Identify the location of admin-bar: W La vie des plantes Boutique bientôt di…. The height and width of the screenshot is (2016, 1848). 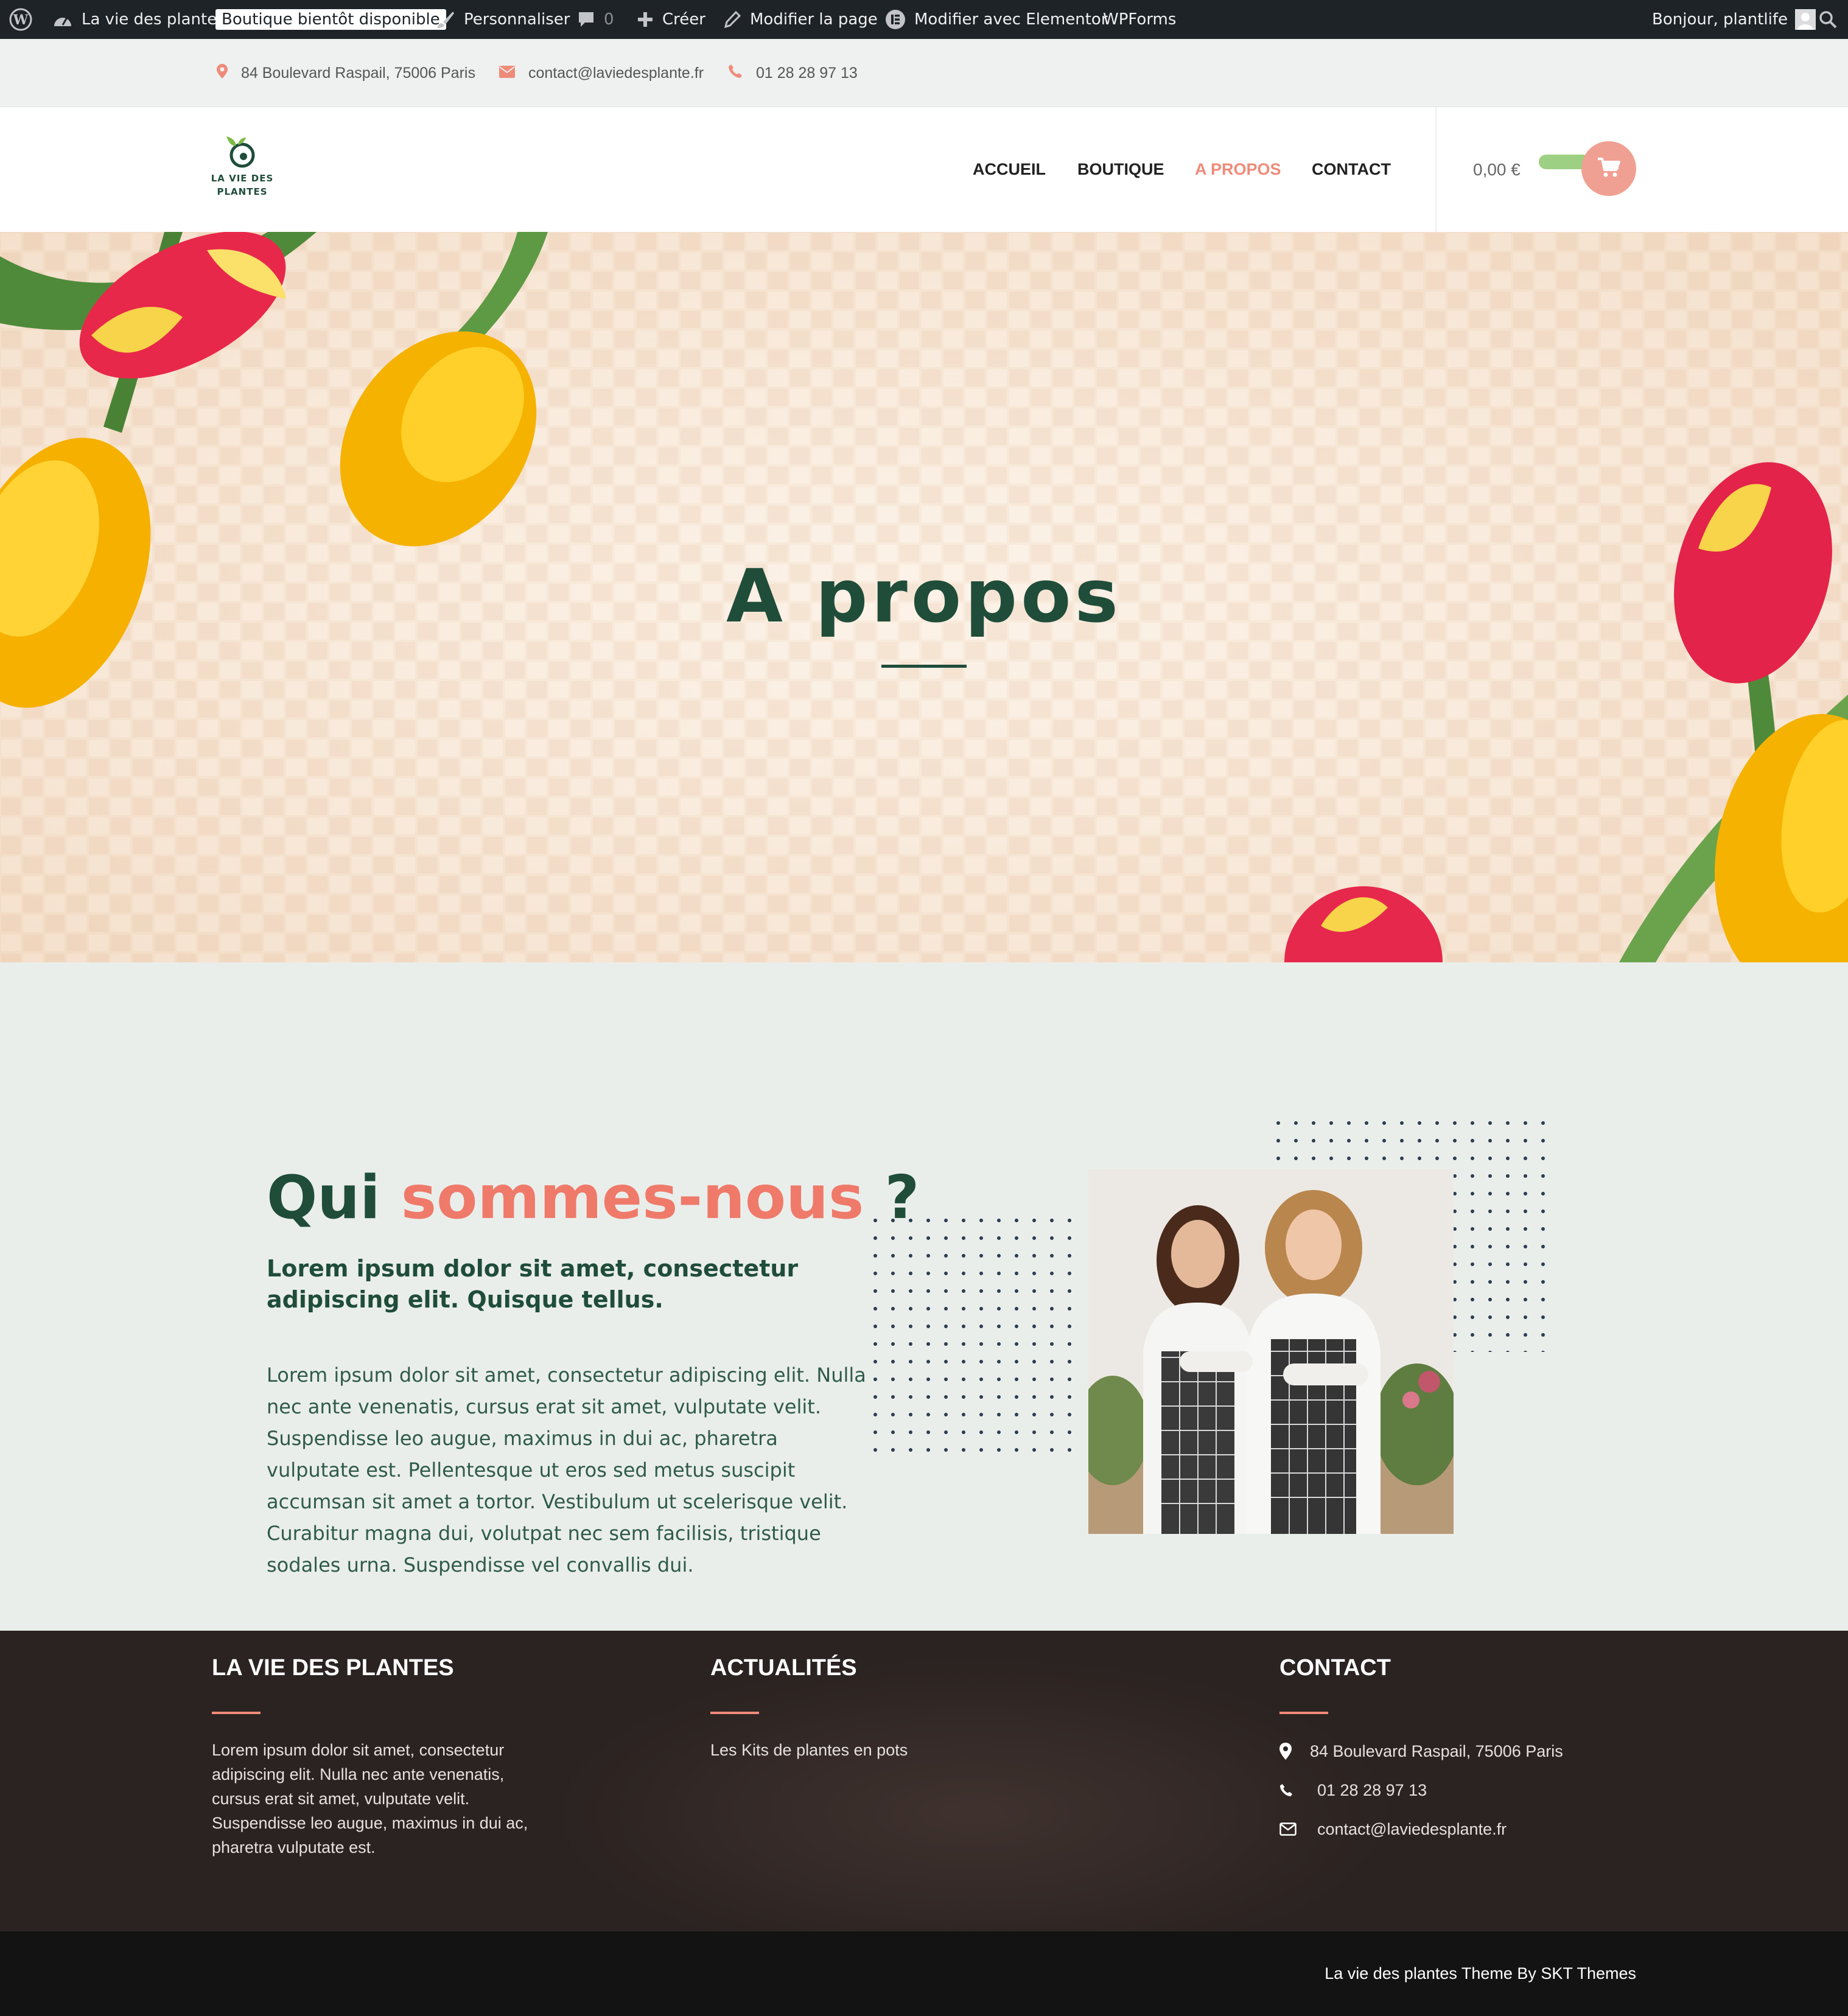
(924, 19).